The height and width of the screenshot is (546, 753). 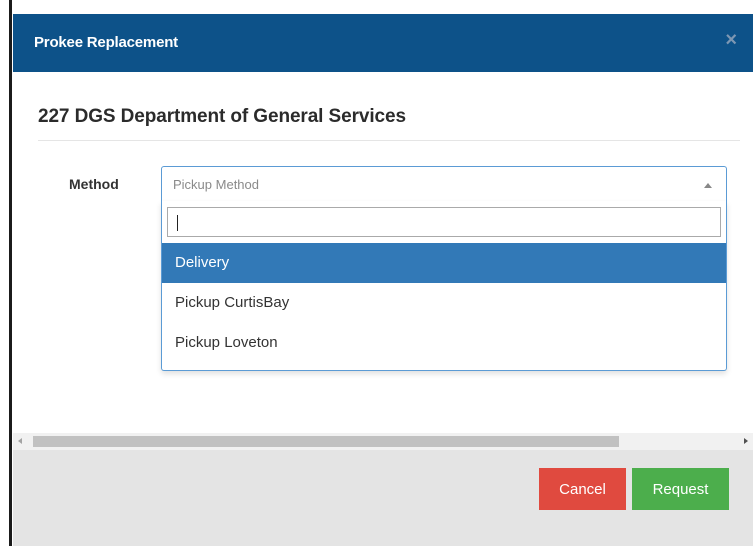 I want to click on method-select-placeholder: Pickup Method, so click(x=216, y=184).